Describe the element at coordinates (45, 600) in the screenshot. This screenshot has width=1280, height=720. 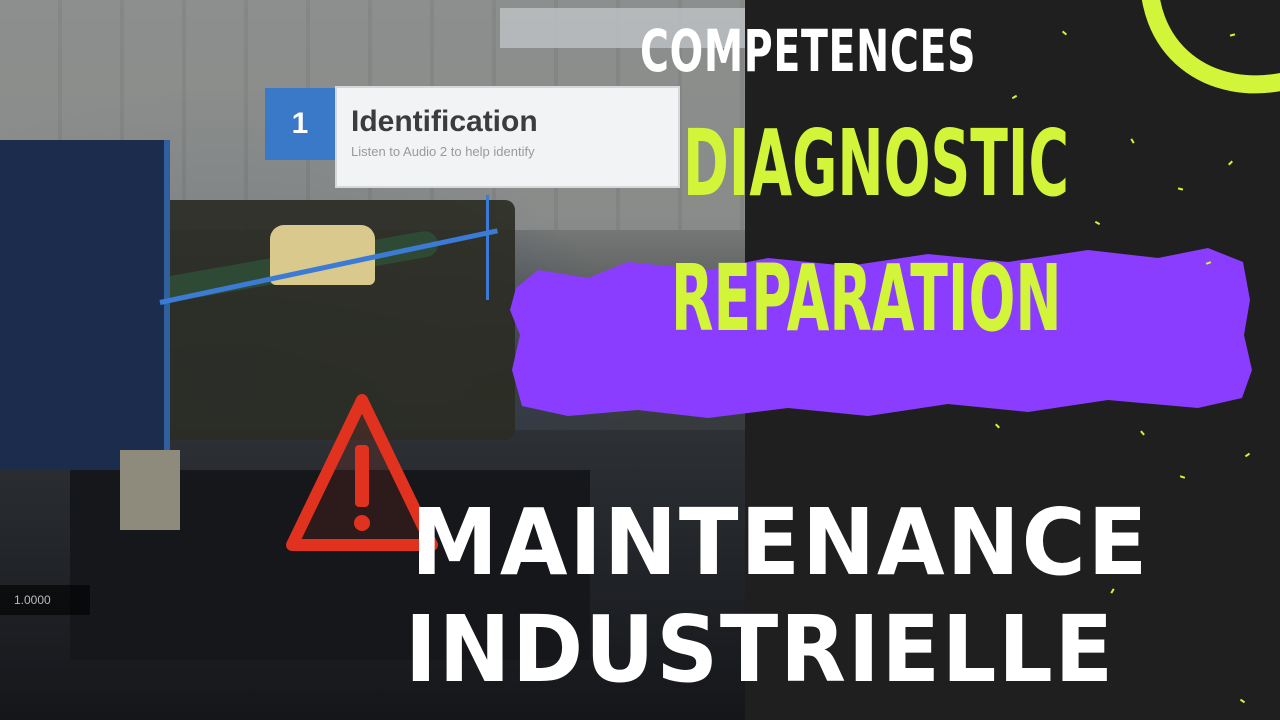
I see `photo-overlay-readout: 1.0000` at that location.